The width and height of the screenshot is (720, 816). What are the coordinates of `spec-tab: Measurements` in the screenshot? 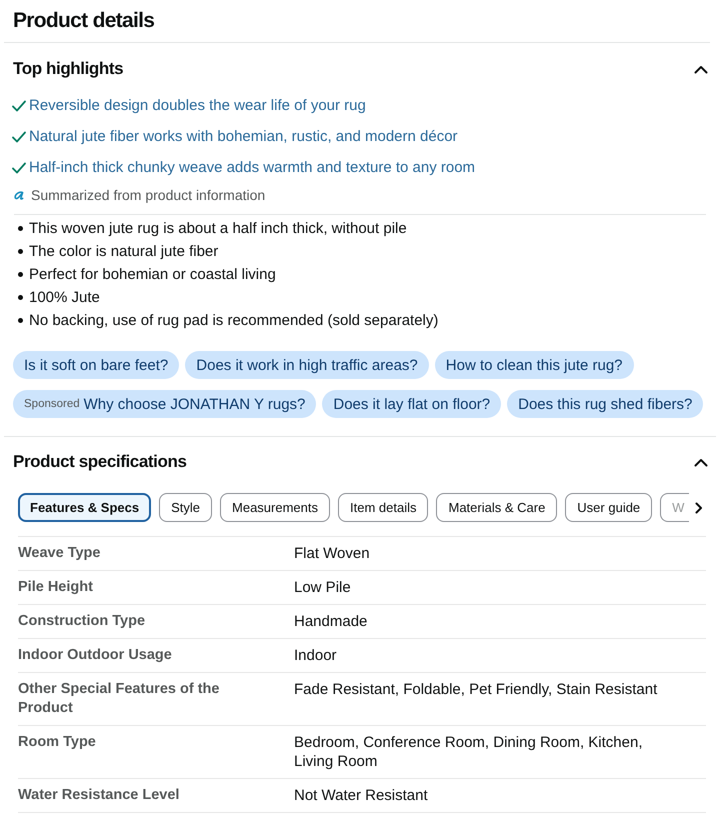 It's located at (275, 507).